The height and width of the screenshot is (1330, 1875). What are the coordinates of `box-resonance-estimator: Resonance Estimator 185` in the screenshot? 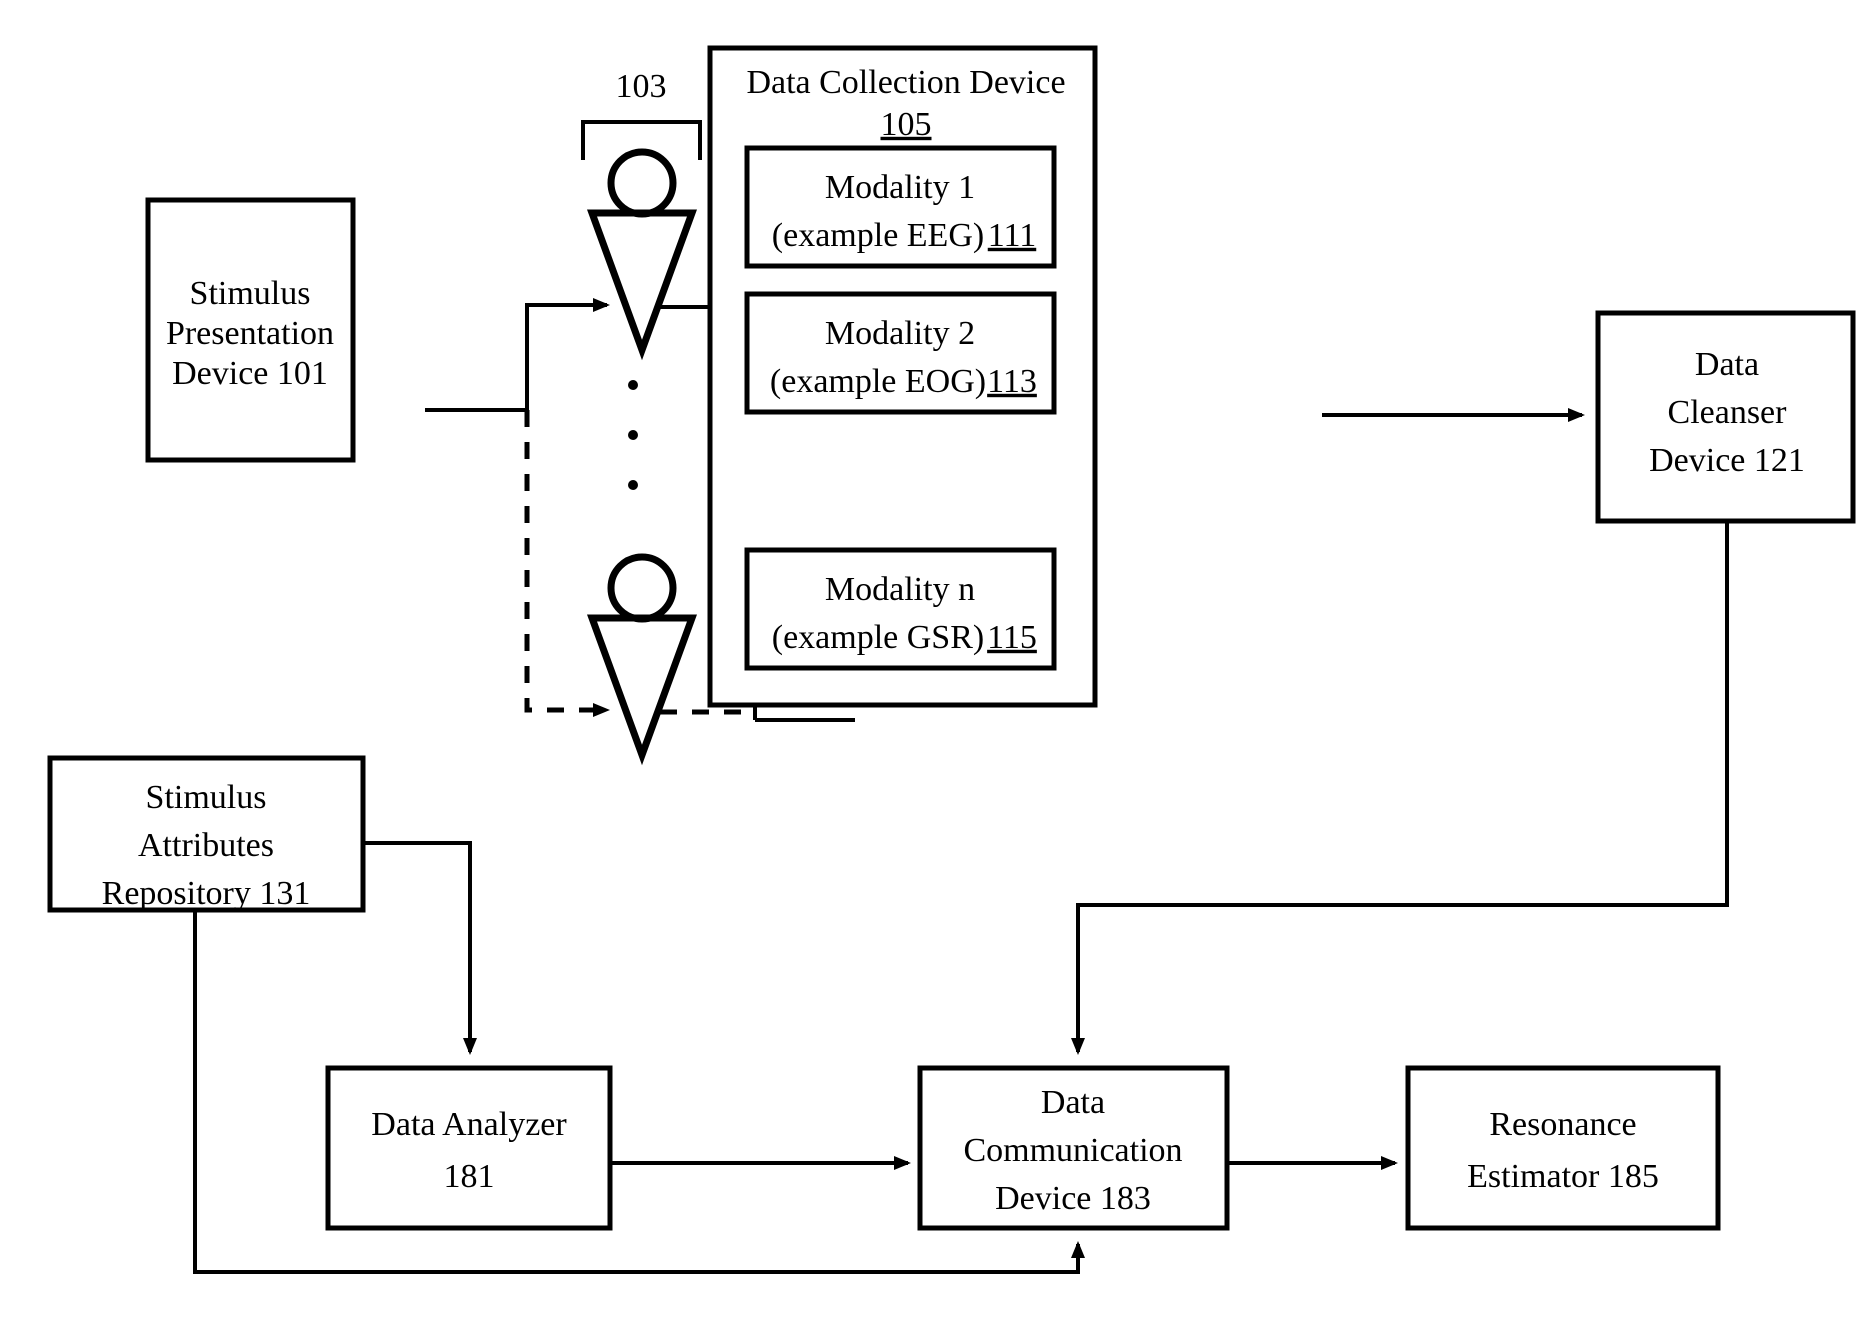 It's located at (1563, 1148).